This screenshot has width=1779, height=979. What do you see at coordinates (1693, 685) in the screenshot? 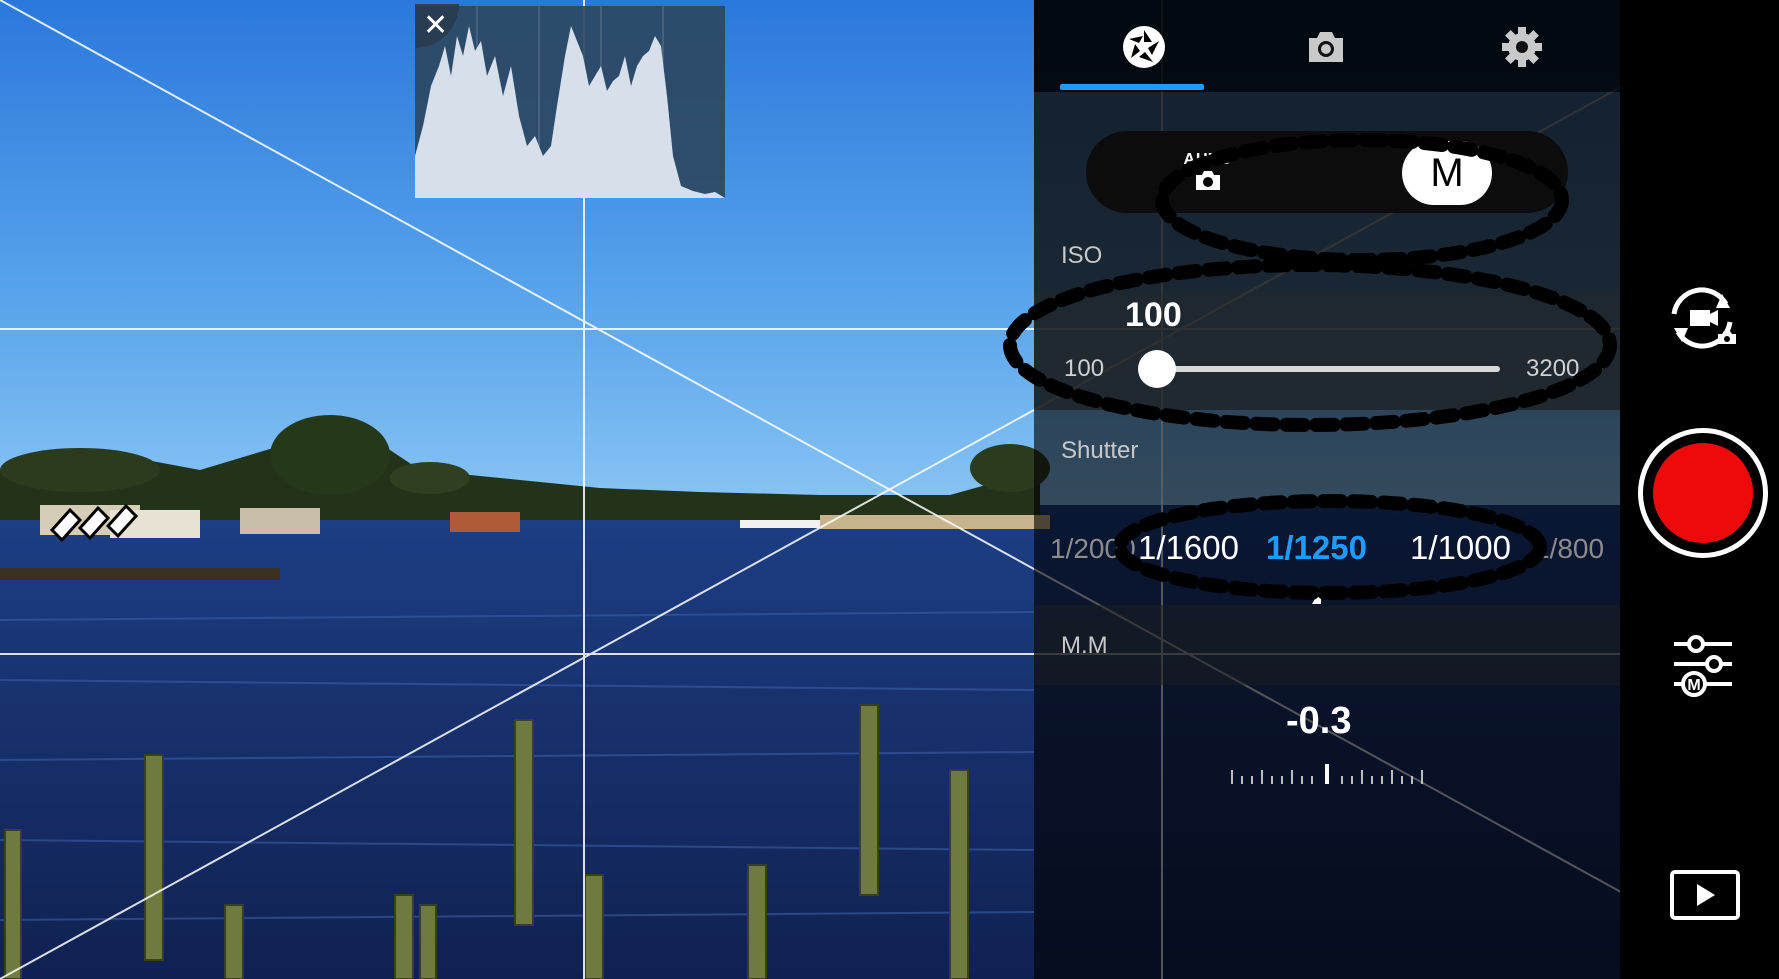
I see `svg-text: M` at bounding box center [1693, 685].